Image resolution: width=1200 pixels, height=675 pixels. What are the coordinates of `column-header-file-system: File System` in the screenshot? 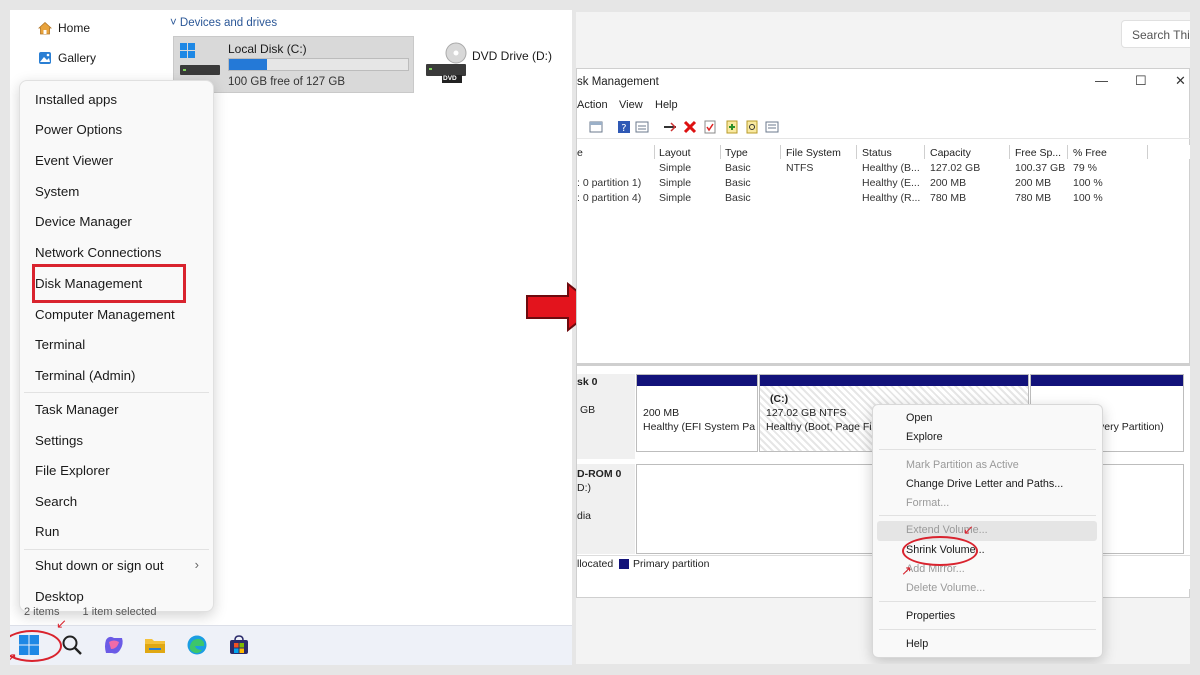 It's located at (813, 153).